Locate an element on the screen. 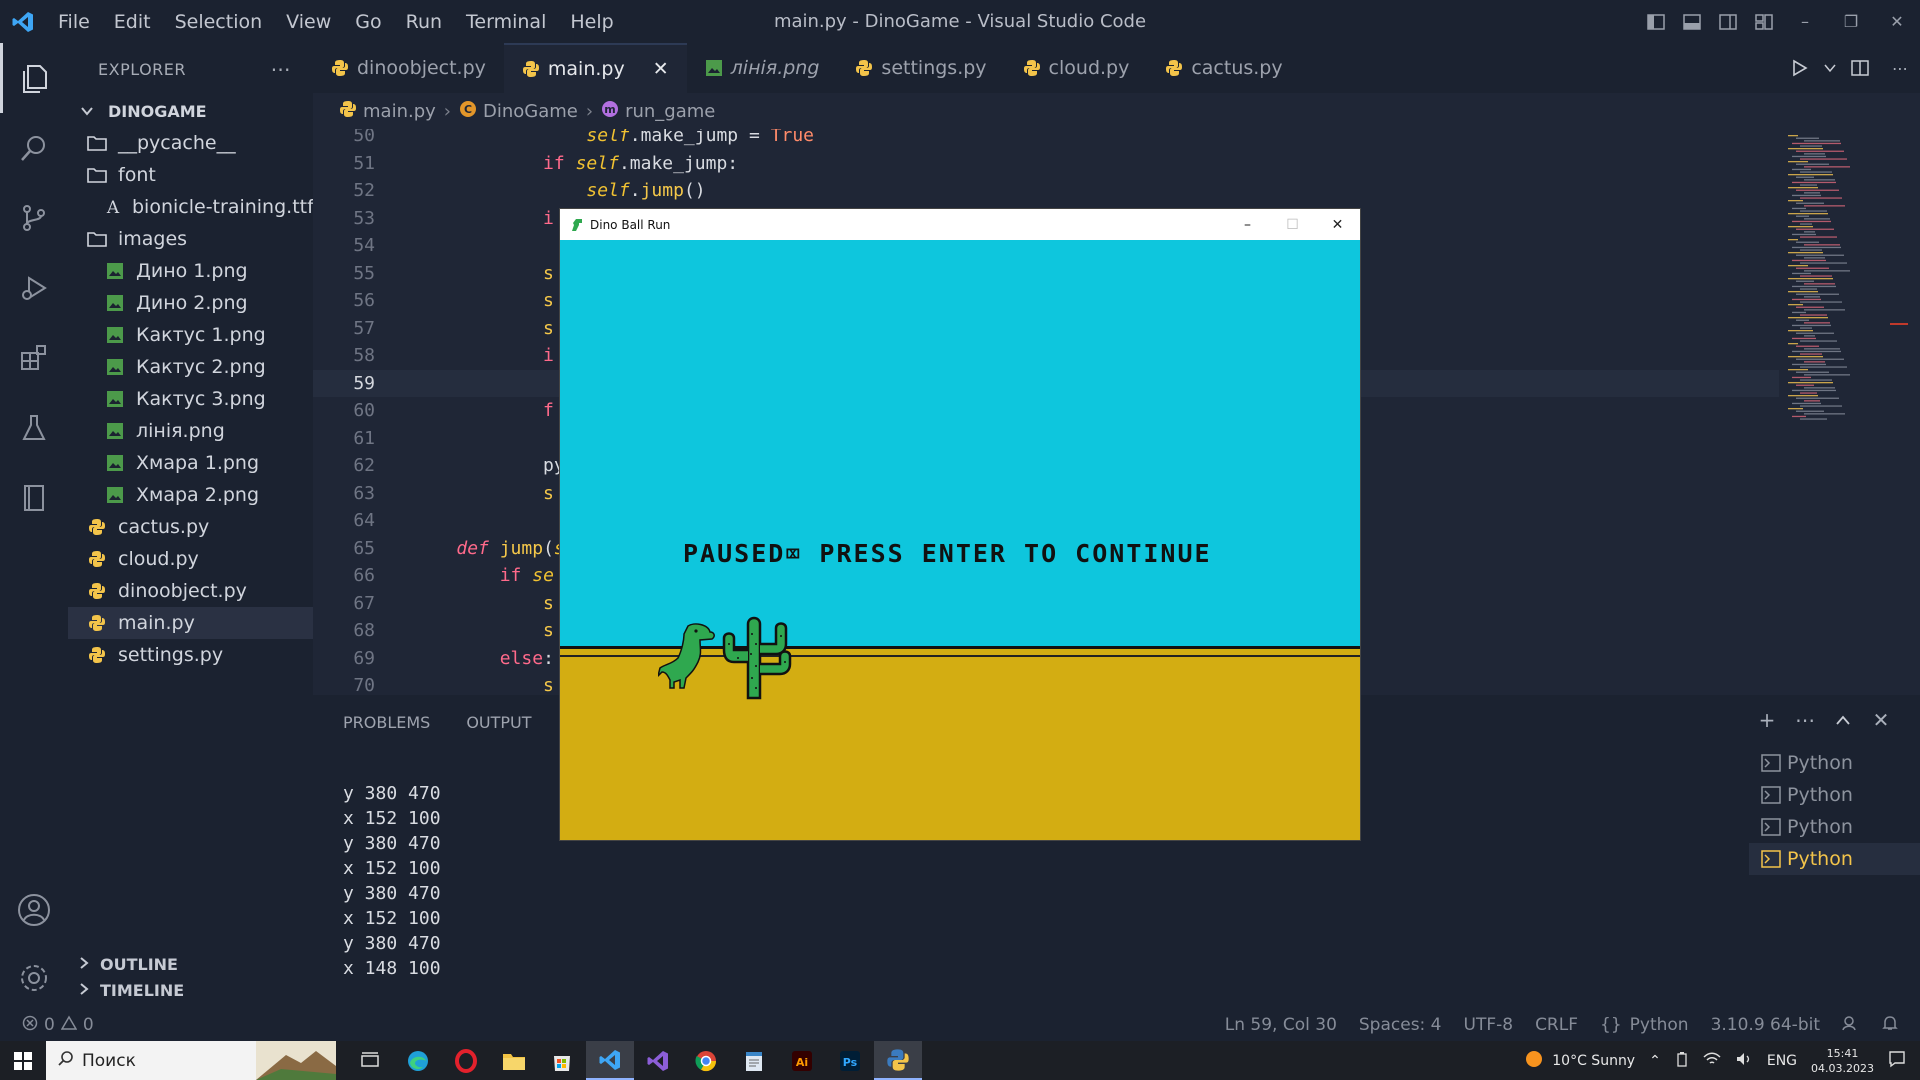 The width and height of the screenshot is (1920, 1080). weather-text: 10°C Sunny is located at coordinates (1593, 1061).